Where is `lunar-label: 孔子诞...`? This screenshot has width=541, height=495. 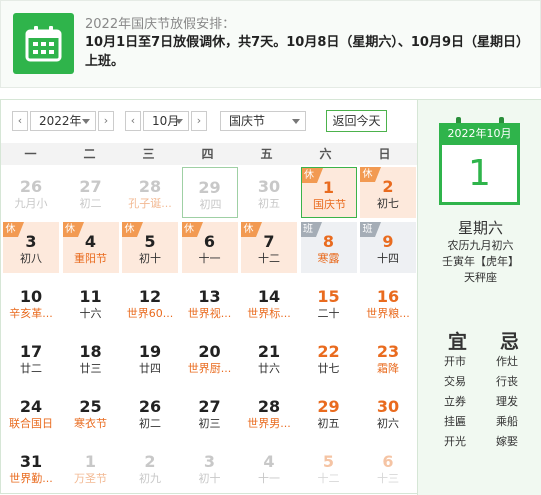 lunar-label: 孔子诞... is located at coordinates (150, 203).